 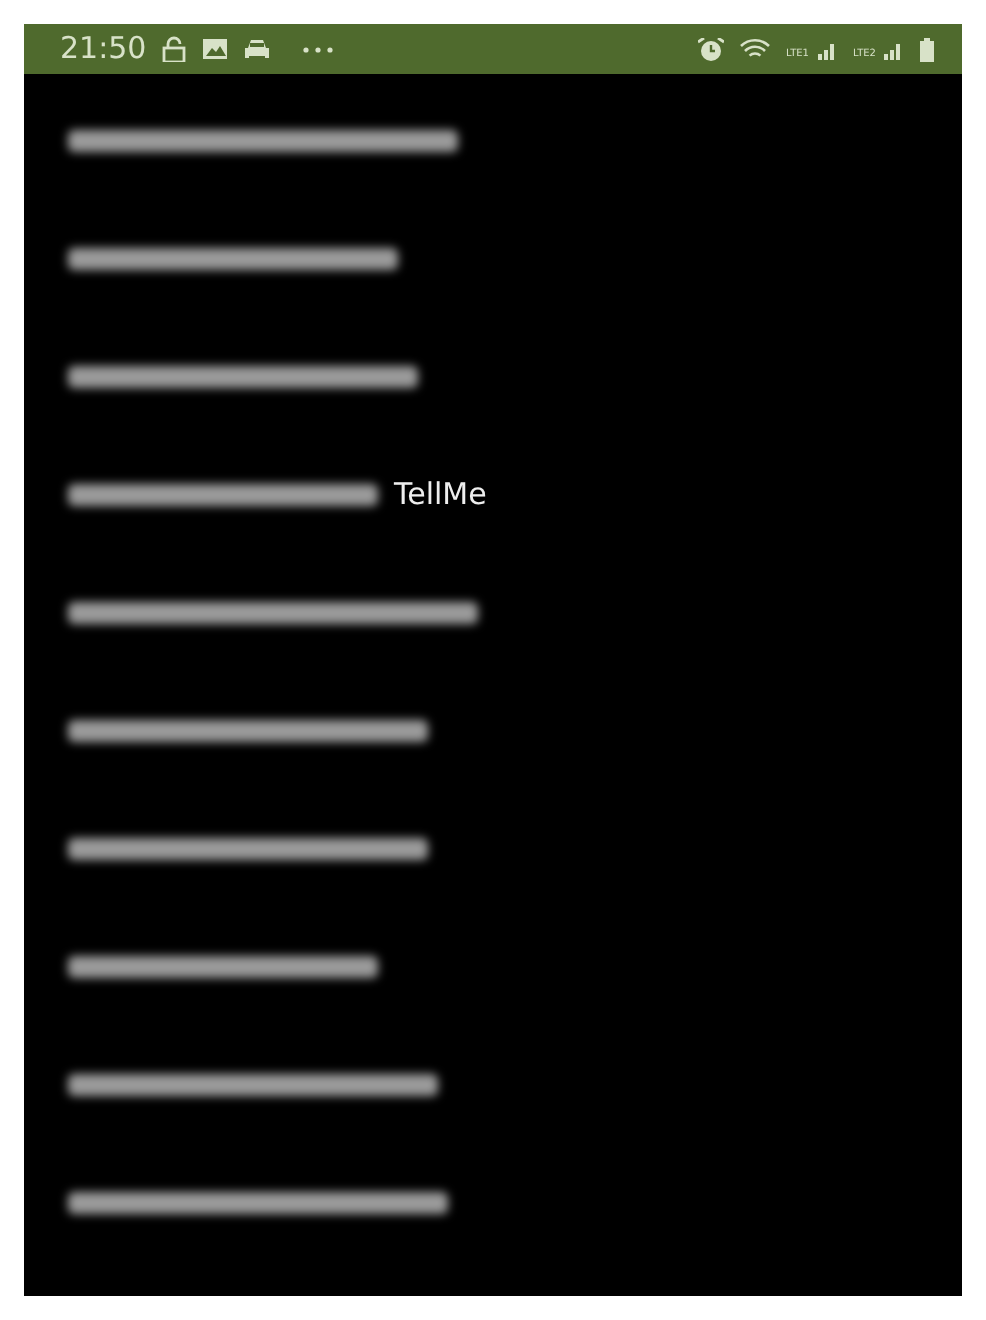 What do you see at coordinates (318, 49) in the screenshot?
I see `more-icon` at bounding box center [318, 49].